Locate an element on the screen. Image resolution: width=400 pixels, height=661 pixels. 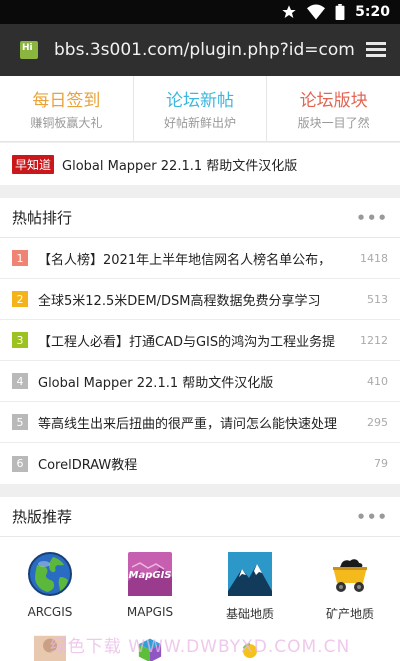
board-arcgis: ARCGIS is located at coordinates (50, 592).